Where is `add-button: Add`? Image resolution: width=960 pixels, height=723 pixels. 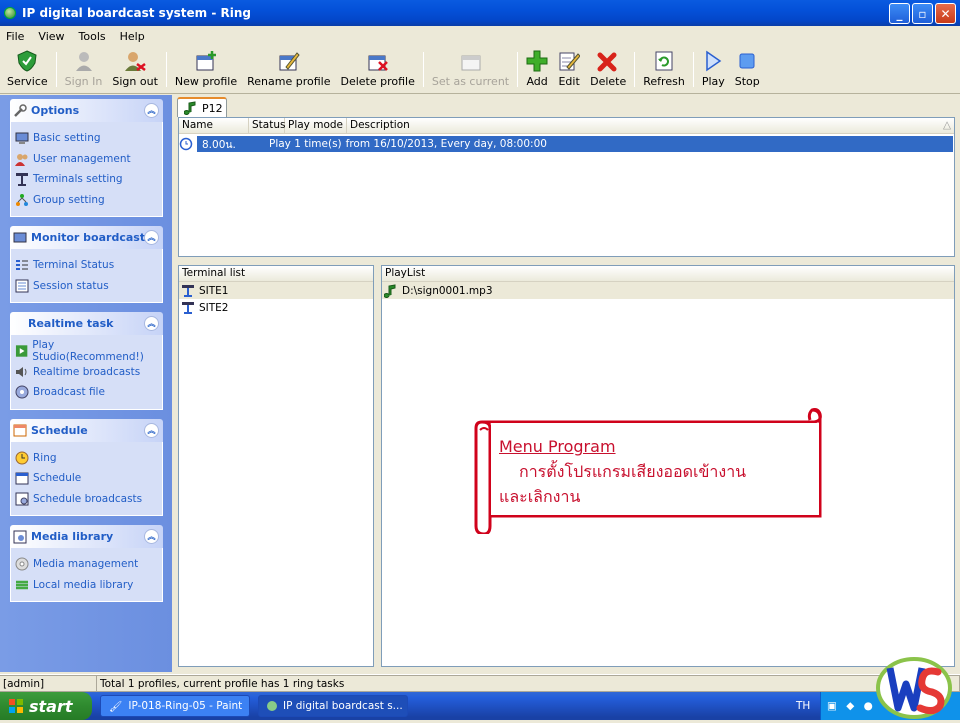 add-button: Add is located at coordinates (537, 69).